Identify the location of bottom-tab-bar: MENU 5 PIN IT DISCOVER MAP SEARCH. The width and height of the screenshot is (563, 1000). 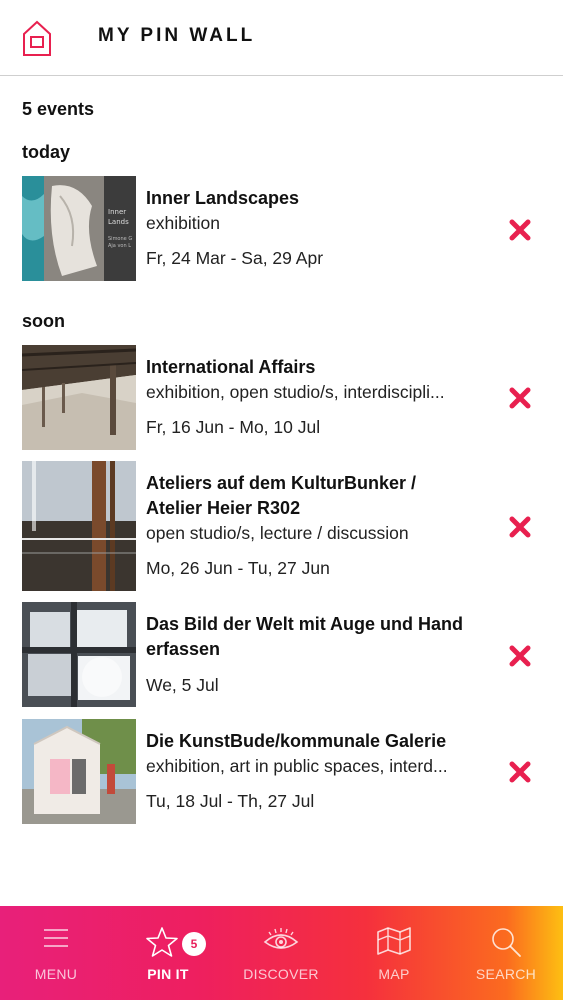
(281, 953).